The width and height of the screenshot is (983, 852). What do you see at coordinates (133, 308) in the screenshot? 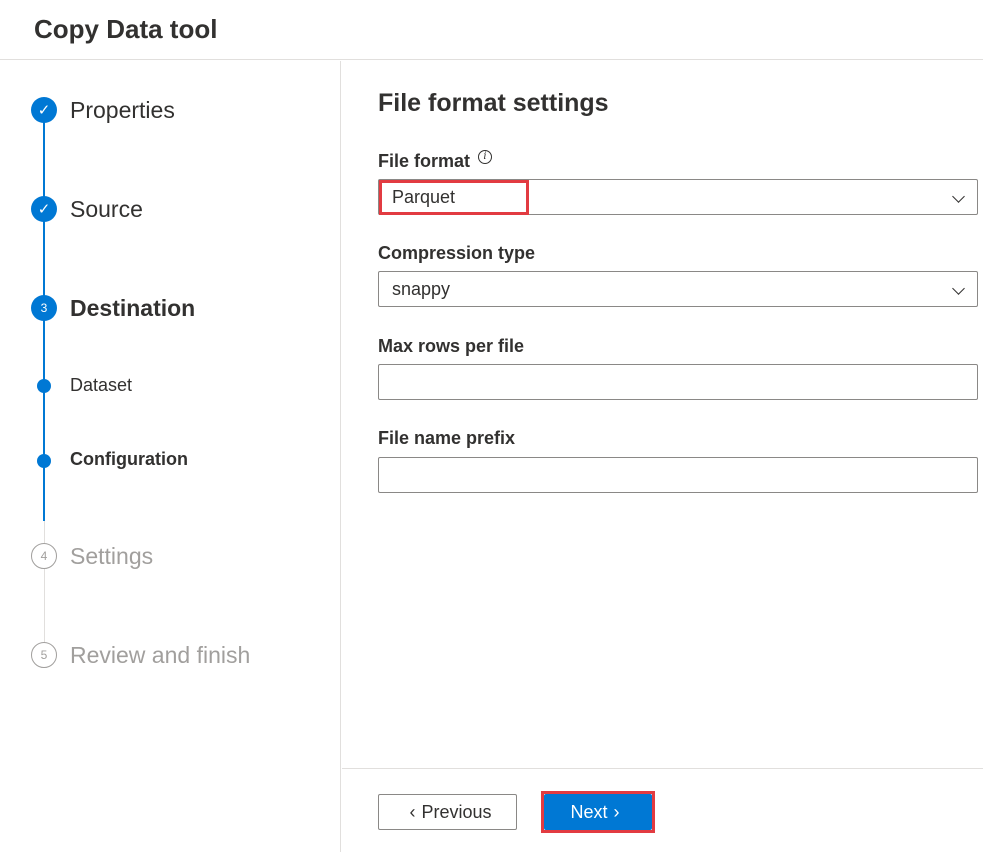
I see `step-label: Destination` at bounding box center [133, 308].